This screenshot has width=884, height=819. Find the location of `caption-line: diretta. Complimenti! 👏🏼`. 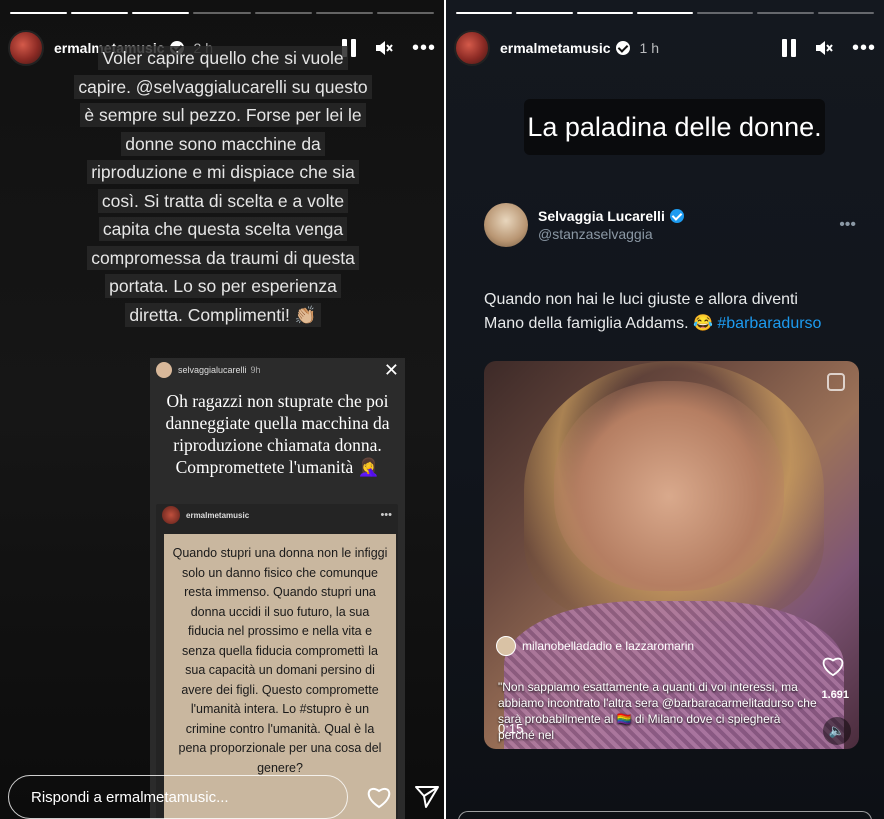

caption-line: diretta. Complimenti! 👏🏼 is located at coordinates (223, 314).